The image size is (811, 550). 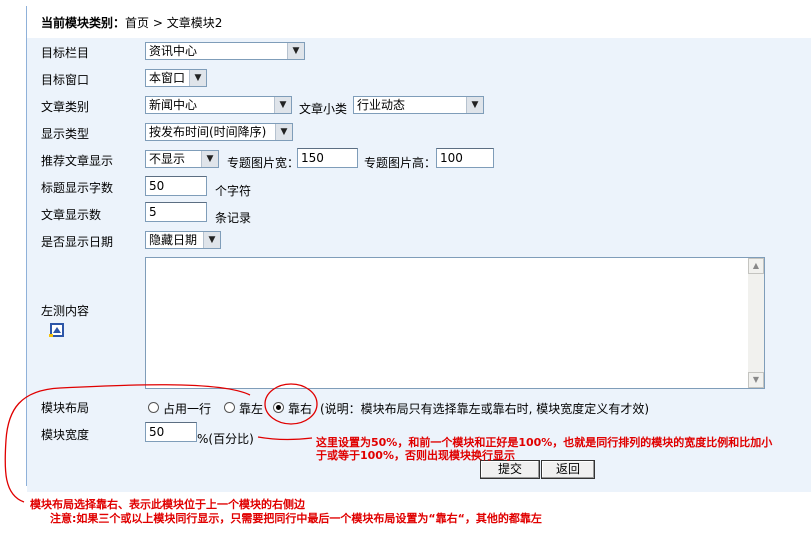 What do you see at coordinates (415, 455) in the screenshot?
I see `width-annotation-2: 于或等于100%，否则出现模块换行显示` at bounding box center [415, 455].